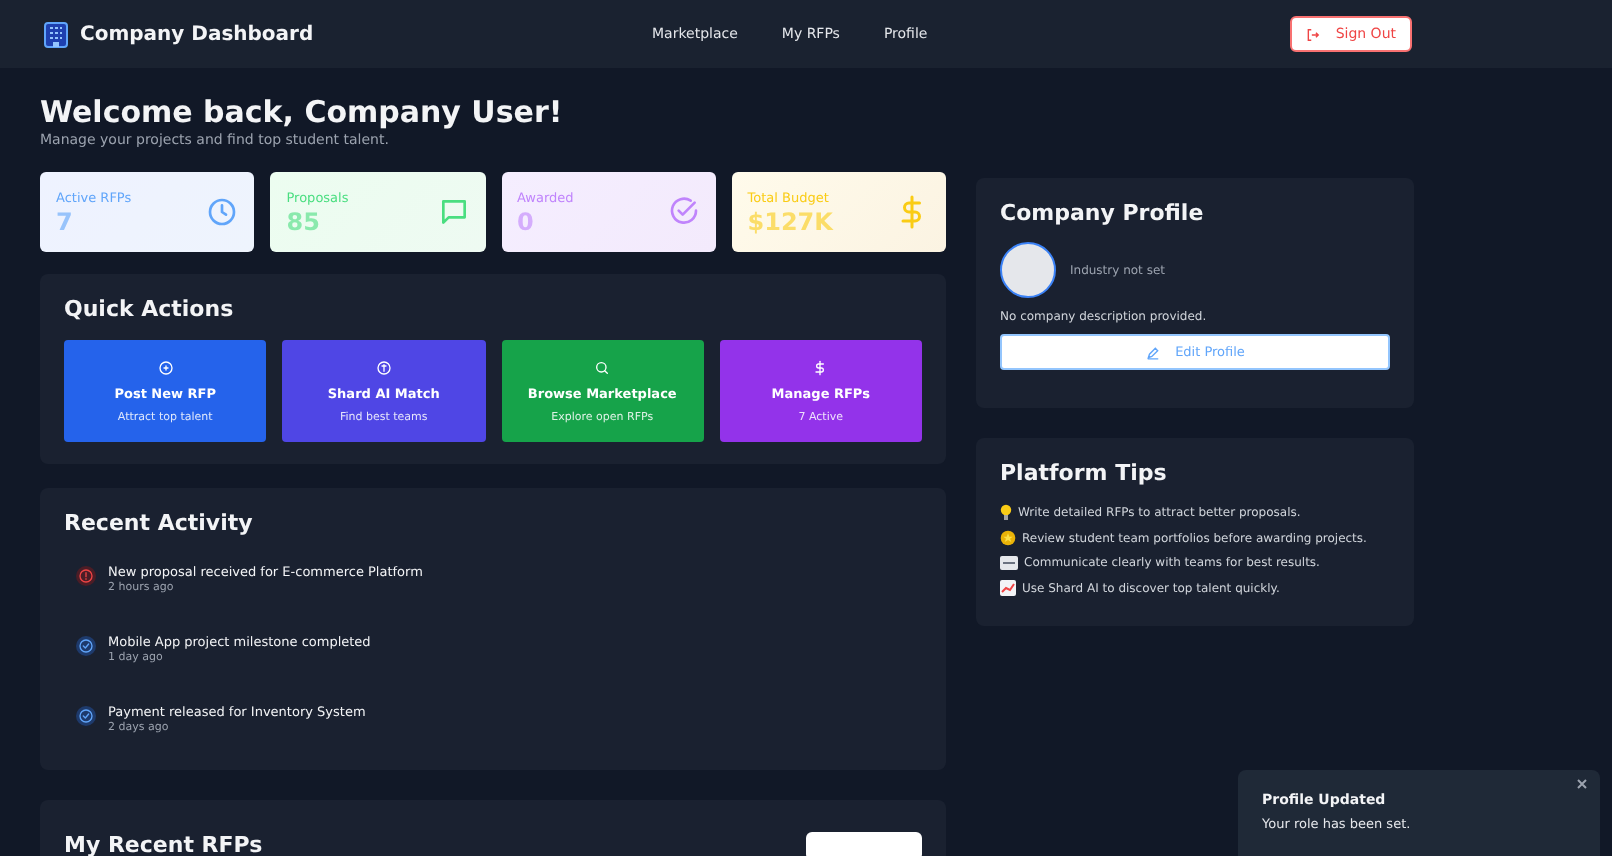 The image size is (1612, 856). What do you see at coordinates (1009, 563) in the screenshot?
I see `message-icon` at bounding box center [1009, 563].